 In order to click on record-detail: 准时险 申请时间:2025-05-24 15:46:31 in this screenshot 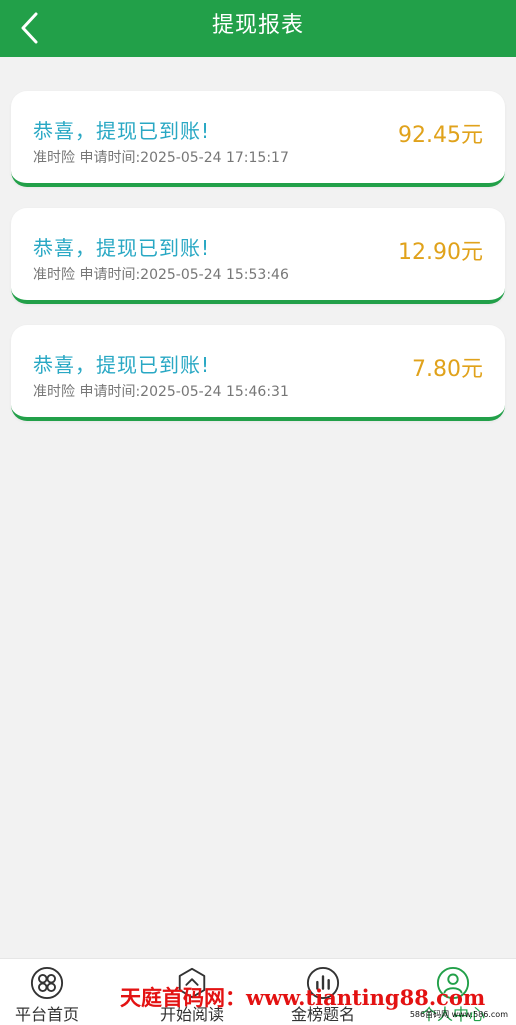, I will do `click(161, 392)`.